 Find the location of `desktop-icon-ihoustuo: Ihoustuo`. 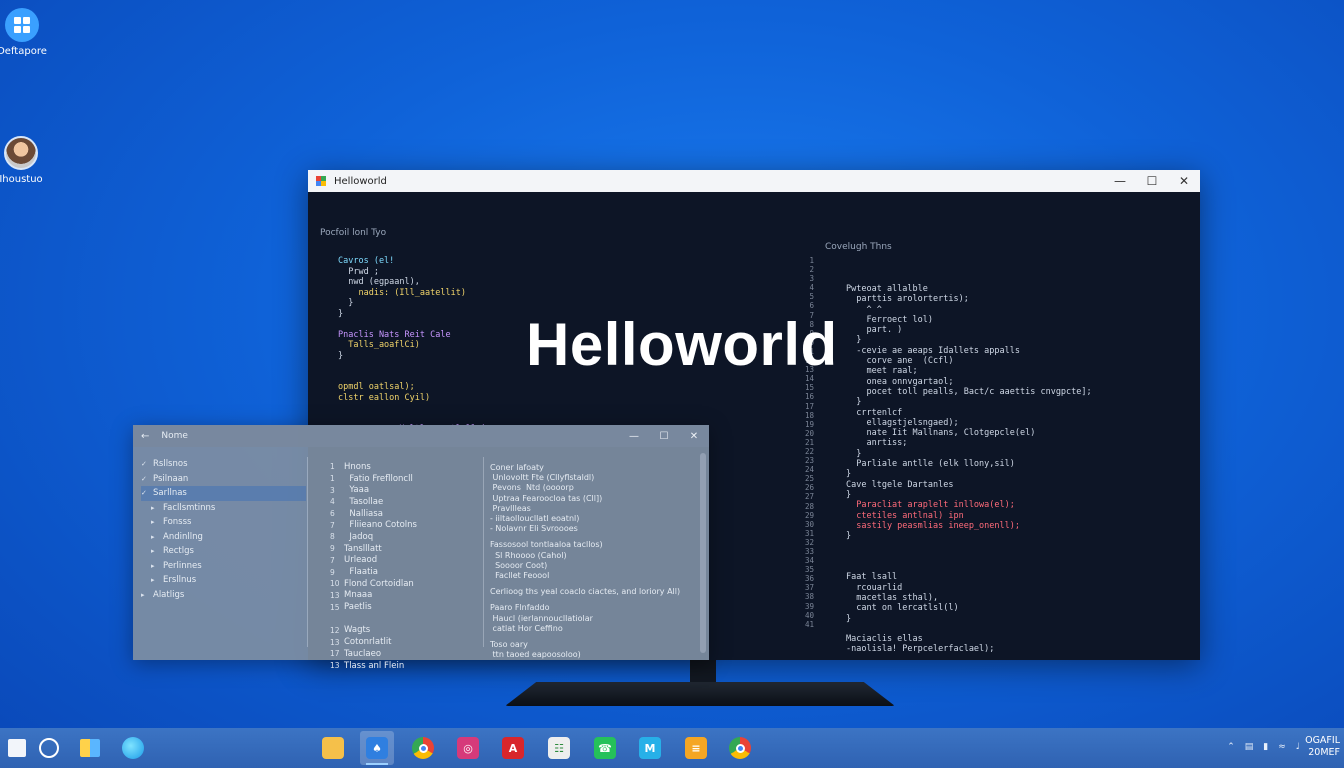

desktop-icon-ihoustuo: Ihoustuo is located at coordinates (28, 160).